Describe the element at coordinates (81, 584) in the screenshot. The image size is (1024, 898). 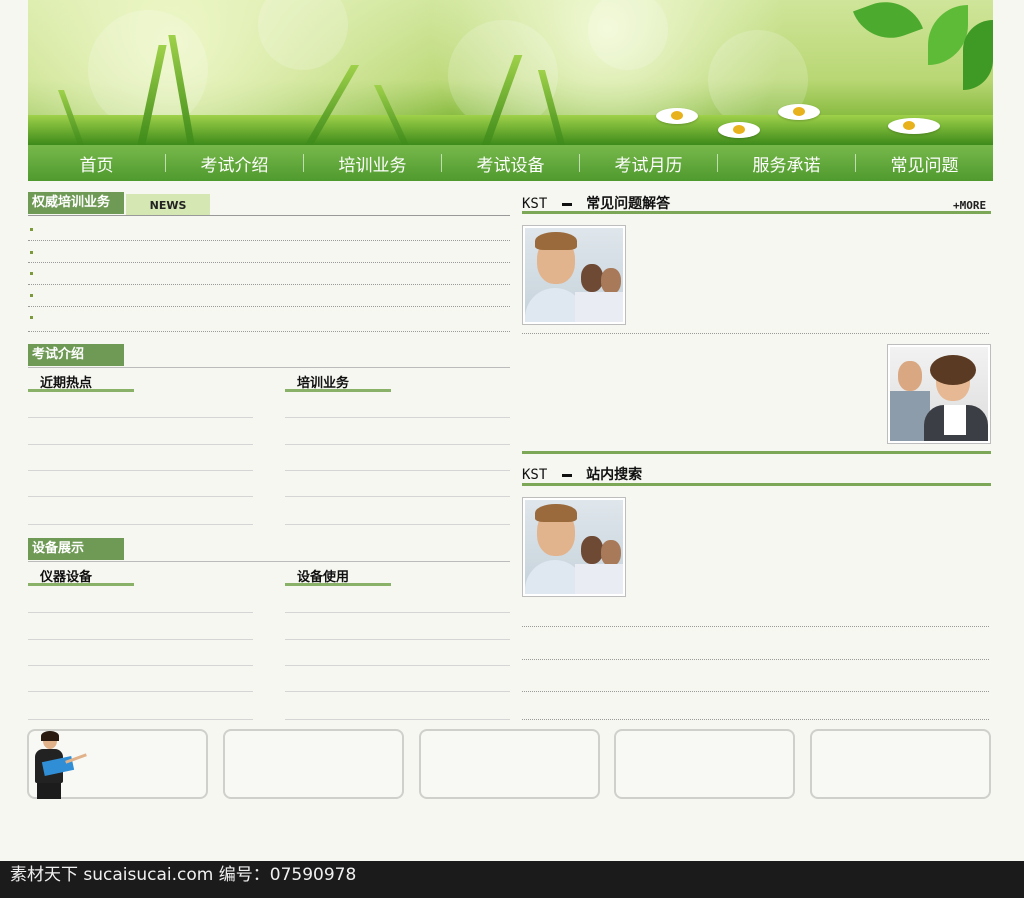
I see `instruments-underline` at that location.